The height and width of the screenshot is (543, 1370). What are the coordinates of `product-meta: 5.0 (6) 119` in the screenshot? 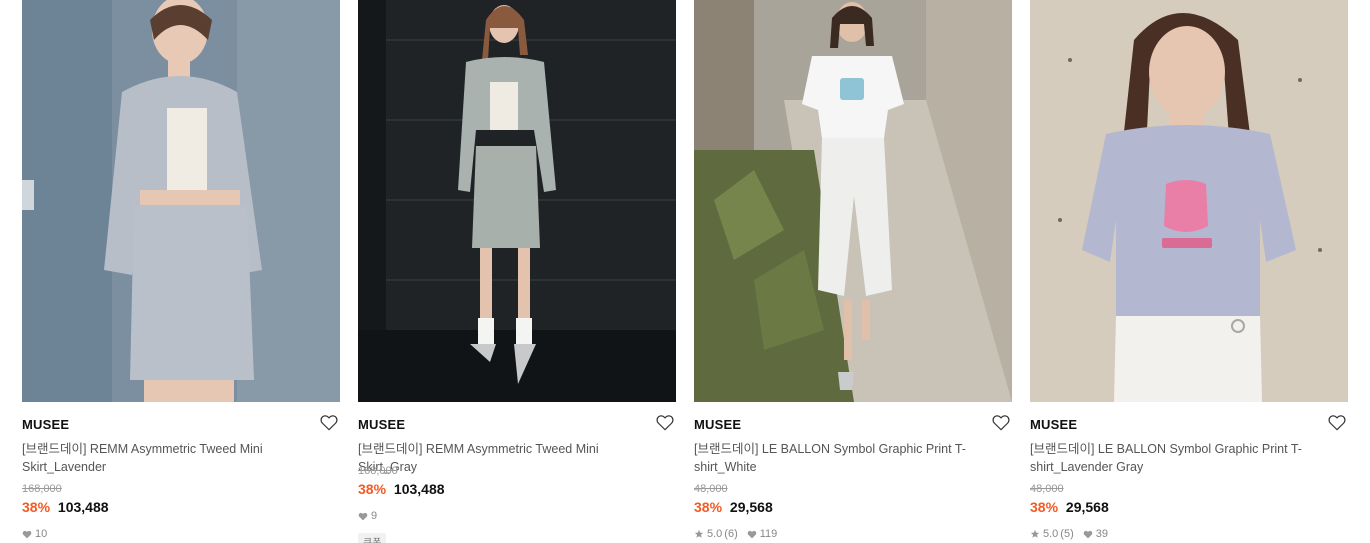 It's located at (735, 534).